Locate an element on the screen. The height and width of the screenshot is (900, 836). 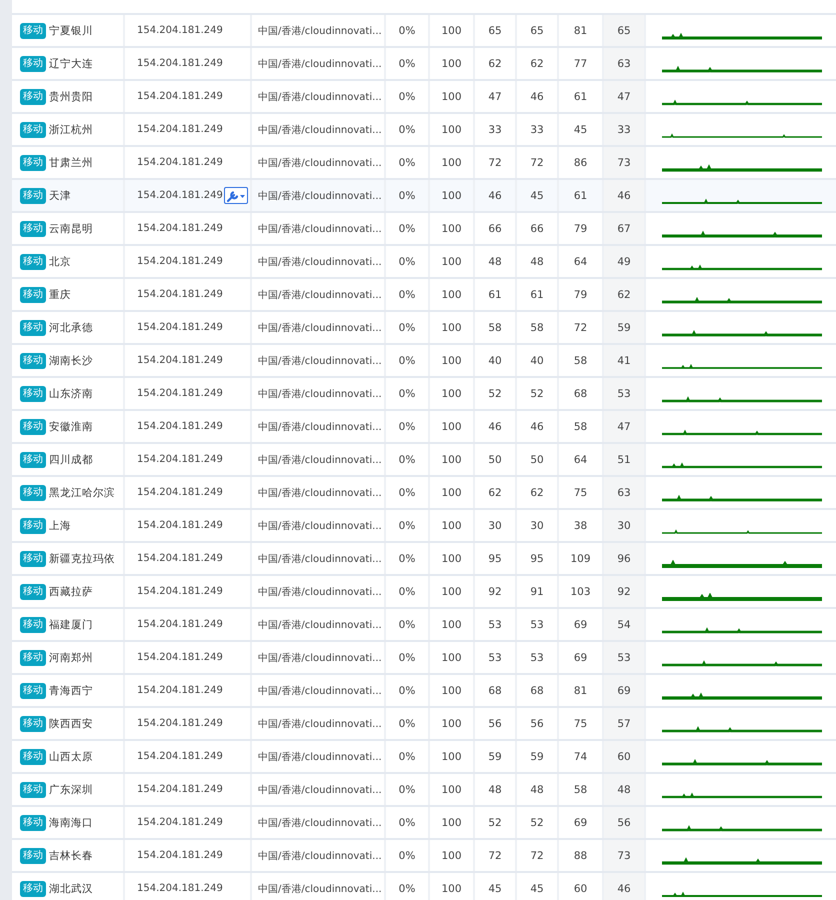
table-cell: 92 is located at coordinates (496, 591).